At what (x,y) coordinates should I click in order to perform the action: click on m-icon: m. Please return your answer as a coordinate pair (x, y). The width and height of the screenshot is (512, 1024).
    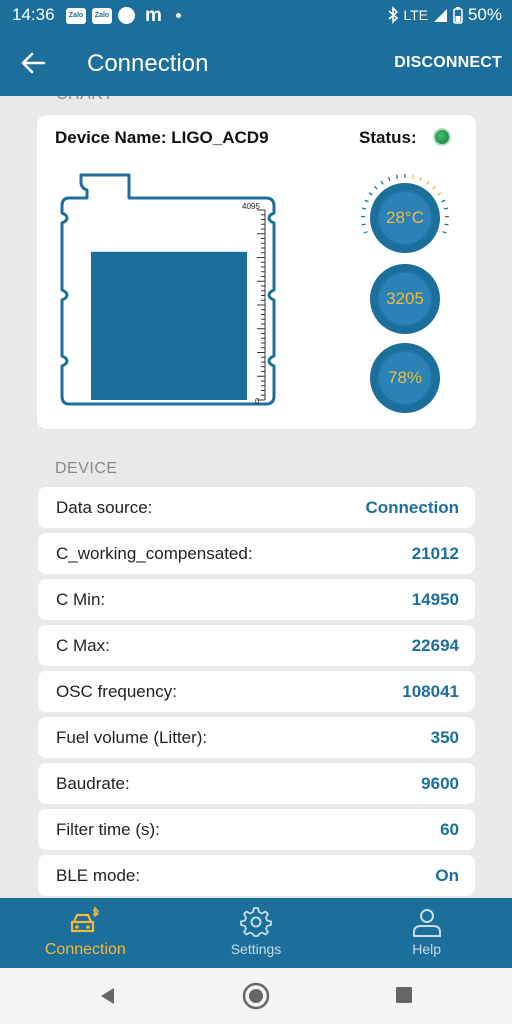
    Looking at the image, I should click on (153, 15).